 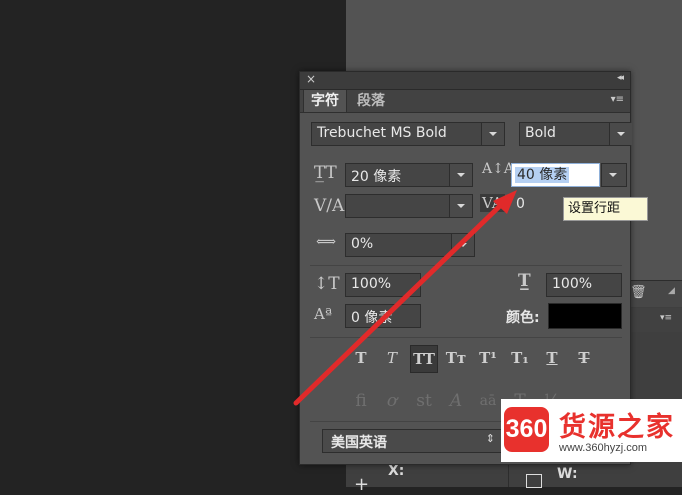 I want to click on watermark-logo: 360, so click(x=526, y=429).